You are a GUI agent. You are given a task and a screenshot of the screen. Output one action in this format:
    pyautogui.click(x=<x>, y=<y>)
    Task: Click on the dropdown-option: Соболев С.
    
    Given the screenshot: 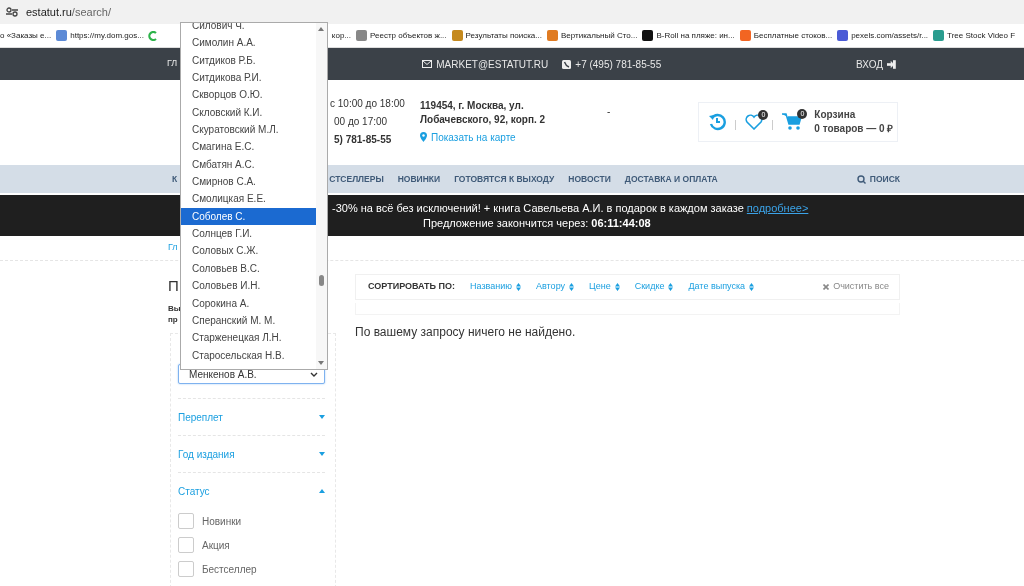 What is the action you would take?
    pyautogui.click(x=249, y=216)
    